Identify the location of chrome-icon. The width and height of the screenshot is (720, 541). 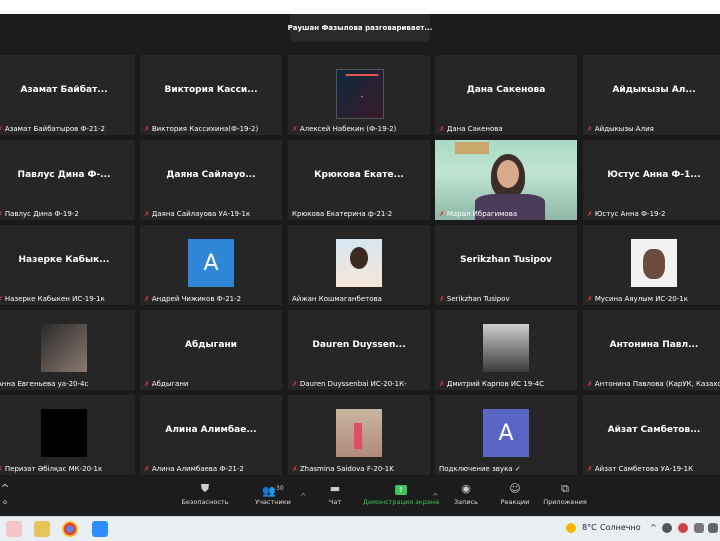
(70, 529).